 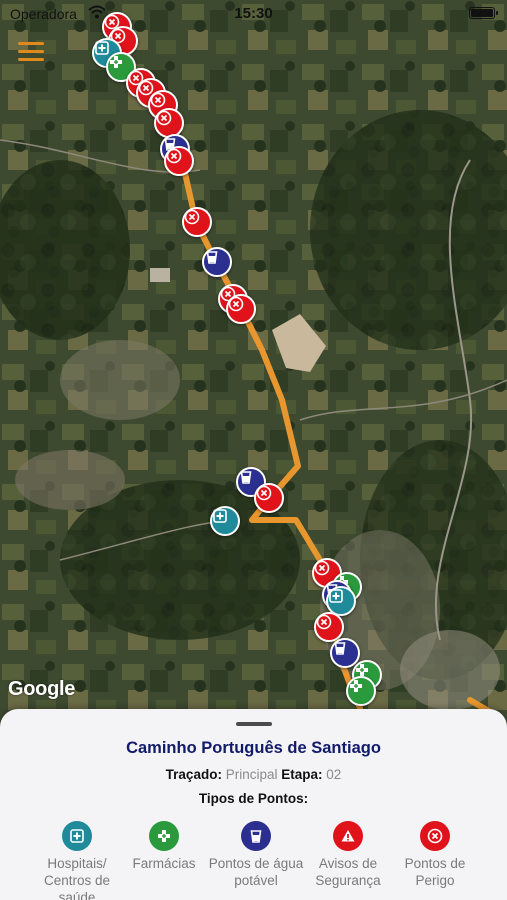 What do you see at coordinates (302, 774) in the screenshot?
I see `stage-label: Etapa:` at bounding box center [302, 774].